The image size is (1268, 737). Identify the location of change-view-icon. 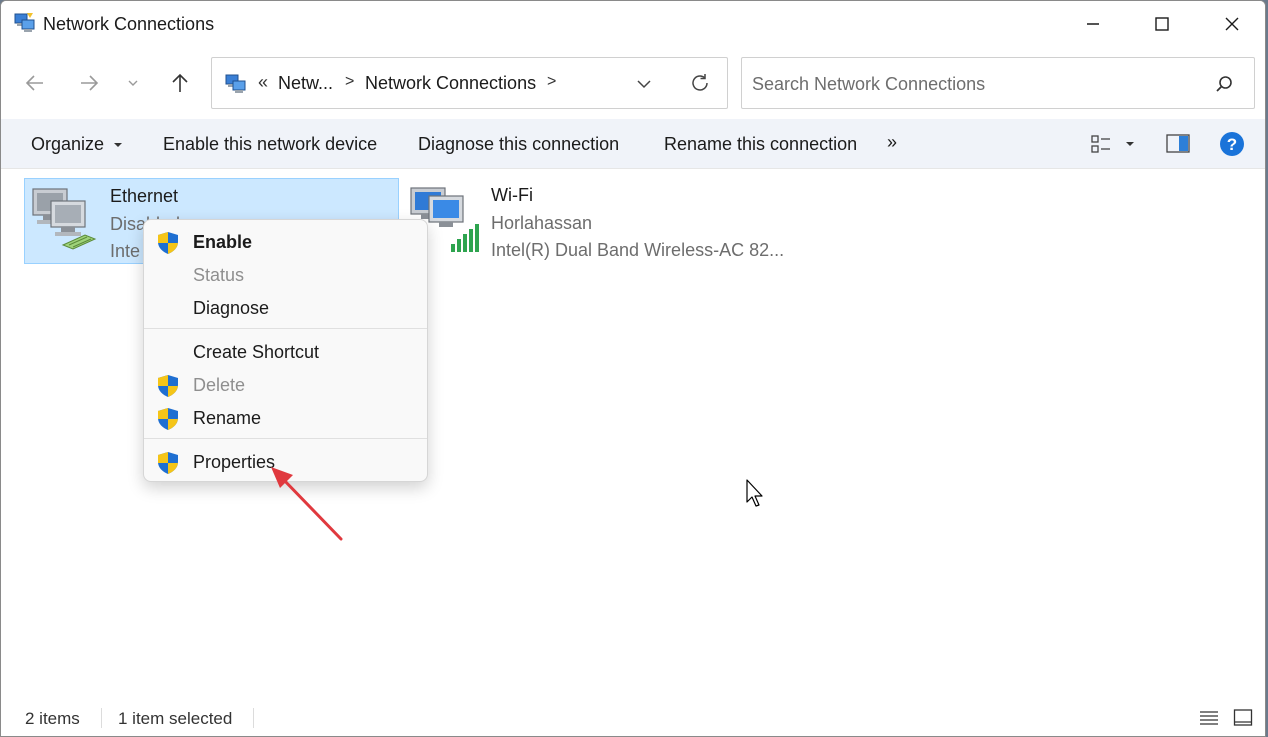
(1101, 144).